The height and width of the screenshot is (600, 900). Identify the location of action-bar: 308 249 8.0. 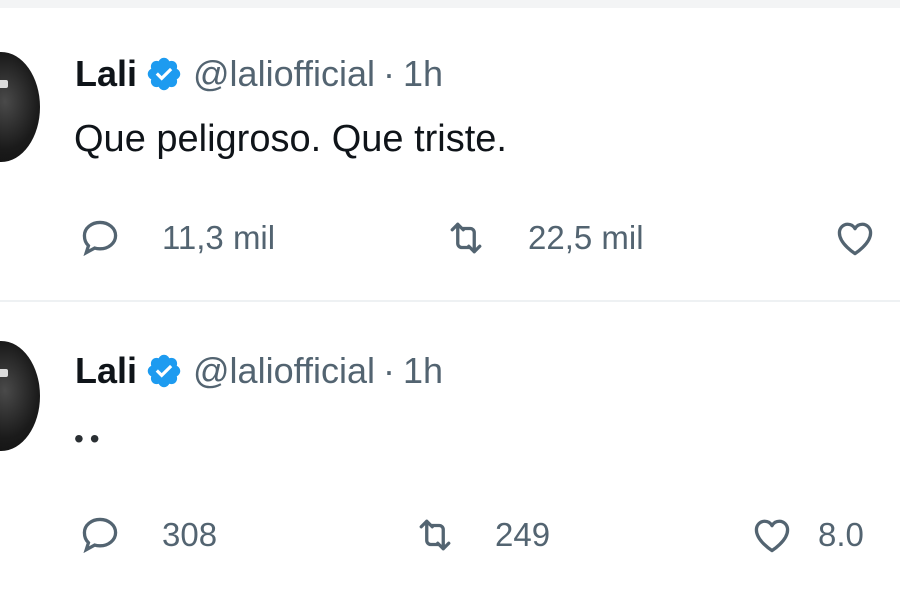
(450, 535).